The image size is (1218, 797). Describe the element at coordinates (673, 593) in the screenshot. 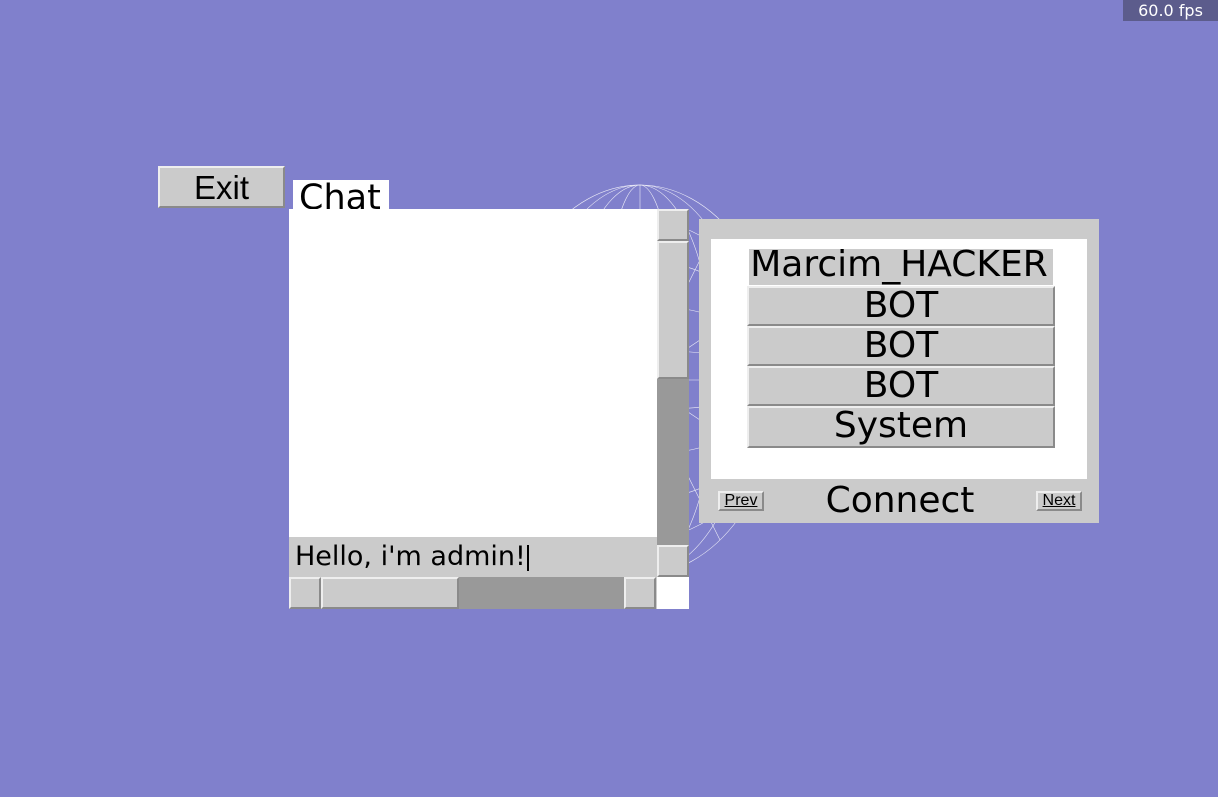

I see `scrollbar-corner` at that location.